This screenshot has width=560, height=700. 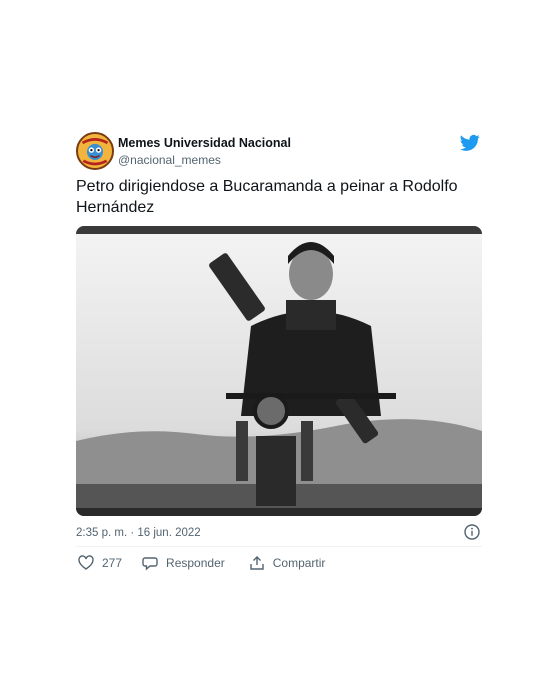 What do you see at coordinates (299, 563) in the screenshot?
I see `share-label: Compartir` at bounding box center [299, 563].